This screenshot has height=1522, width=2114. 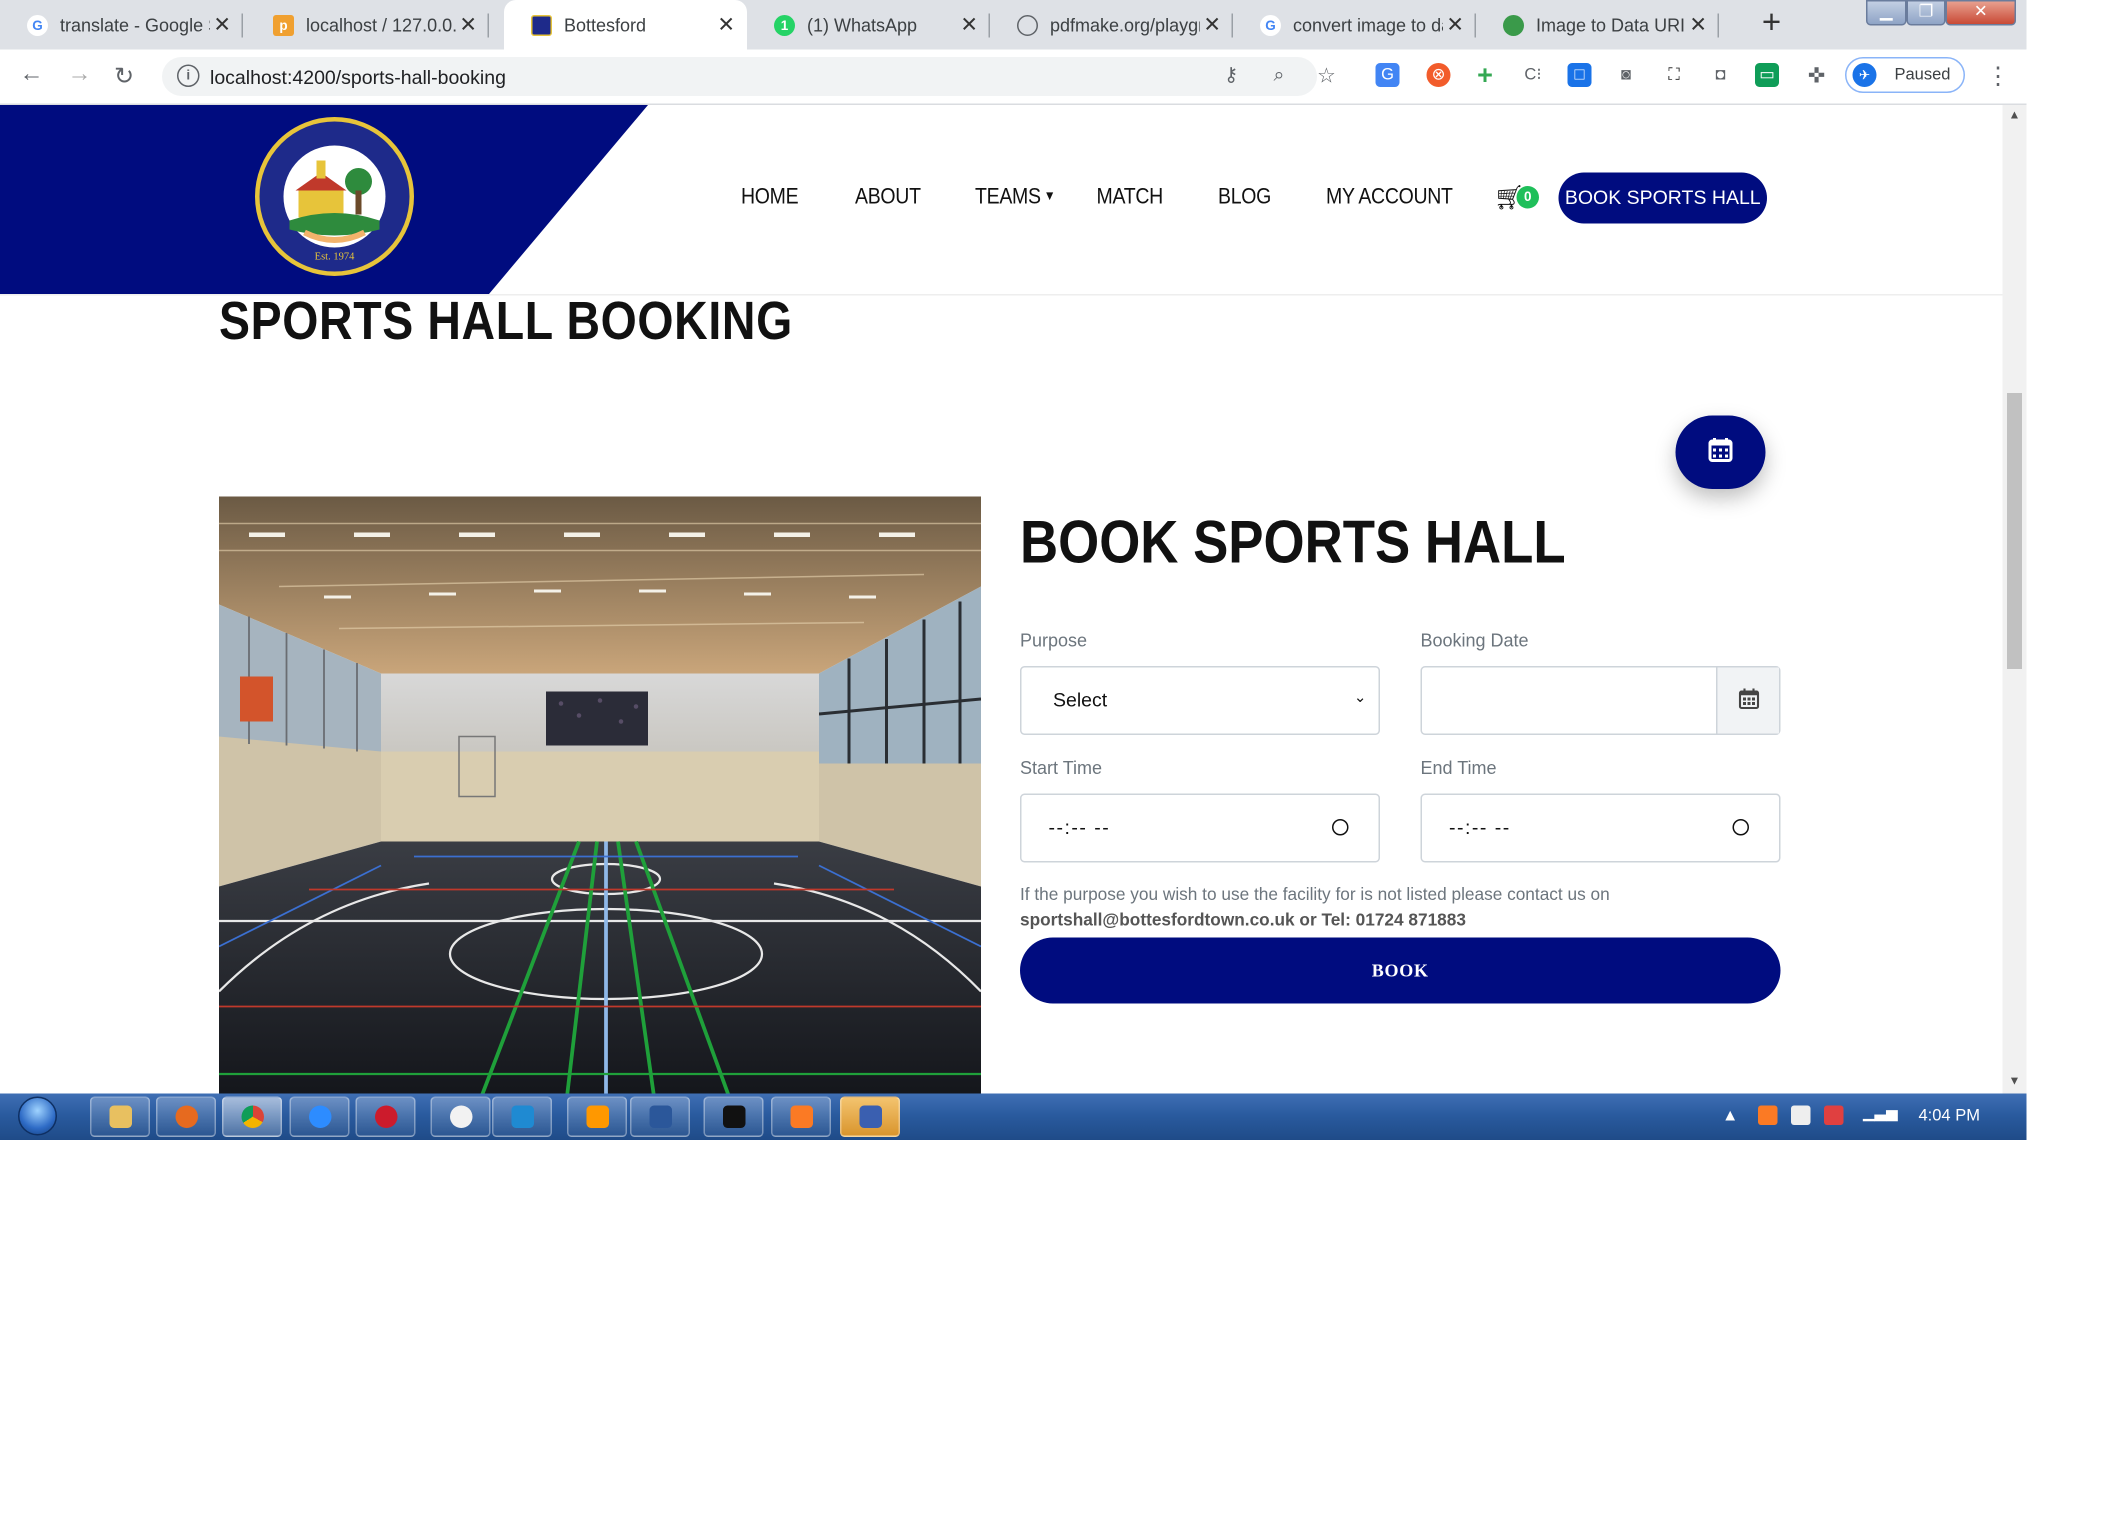 I want to click on reload-icon: ↻, so click(x=124, y=77).